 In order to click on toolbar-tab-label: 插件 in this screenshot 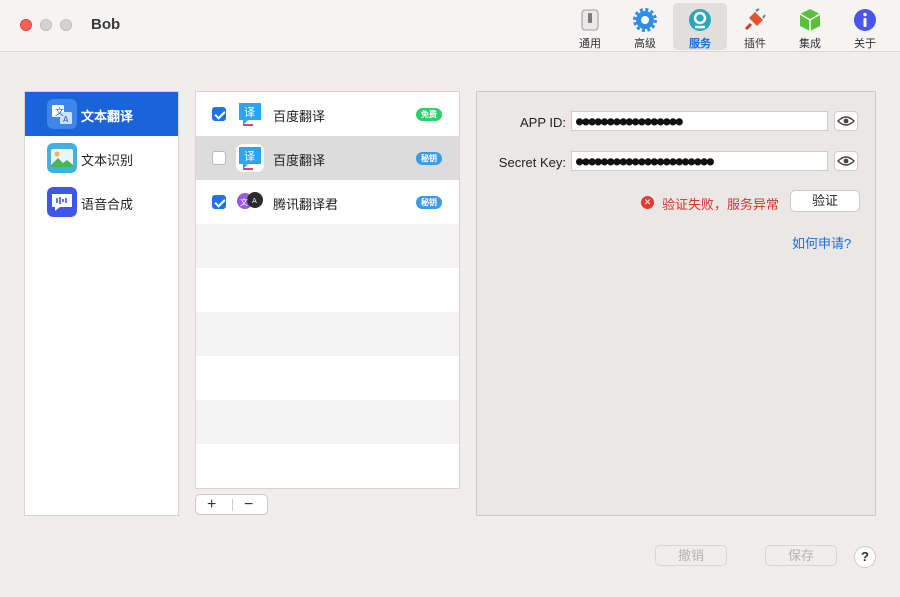, I will do `click(755, 44)`.